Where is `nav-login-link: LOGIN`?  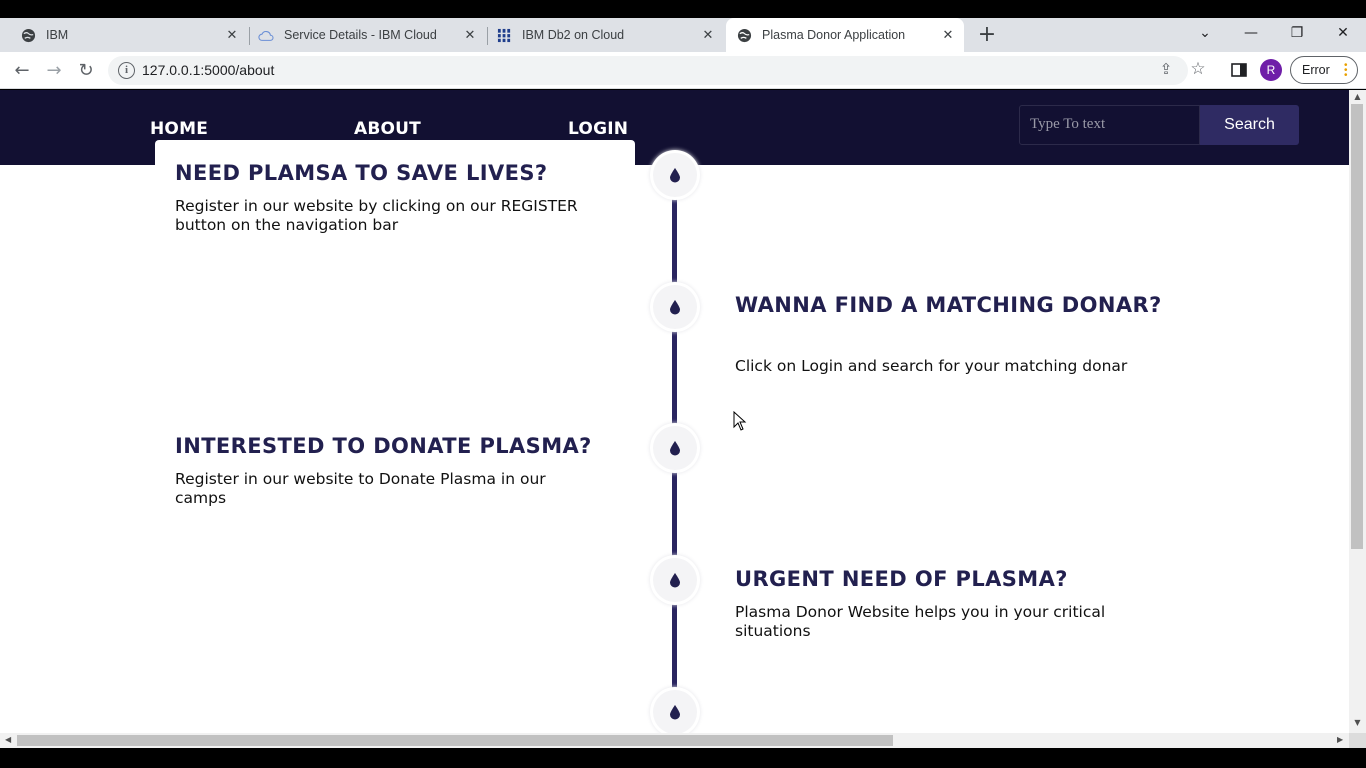 nav-login-link: LOGIN is located at coordinates (598, 129).